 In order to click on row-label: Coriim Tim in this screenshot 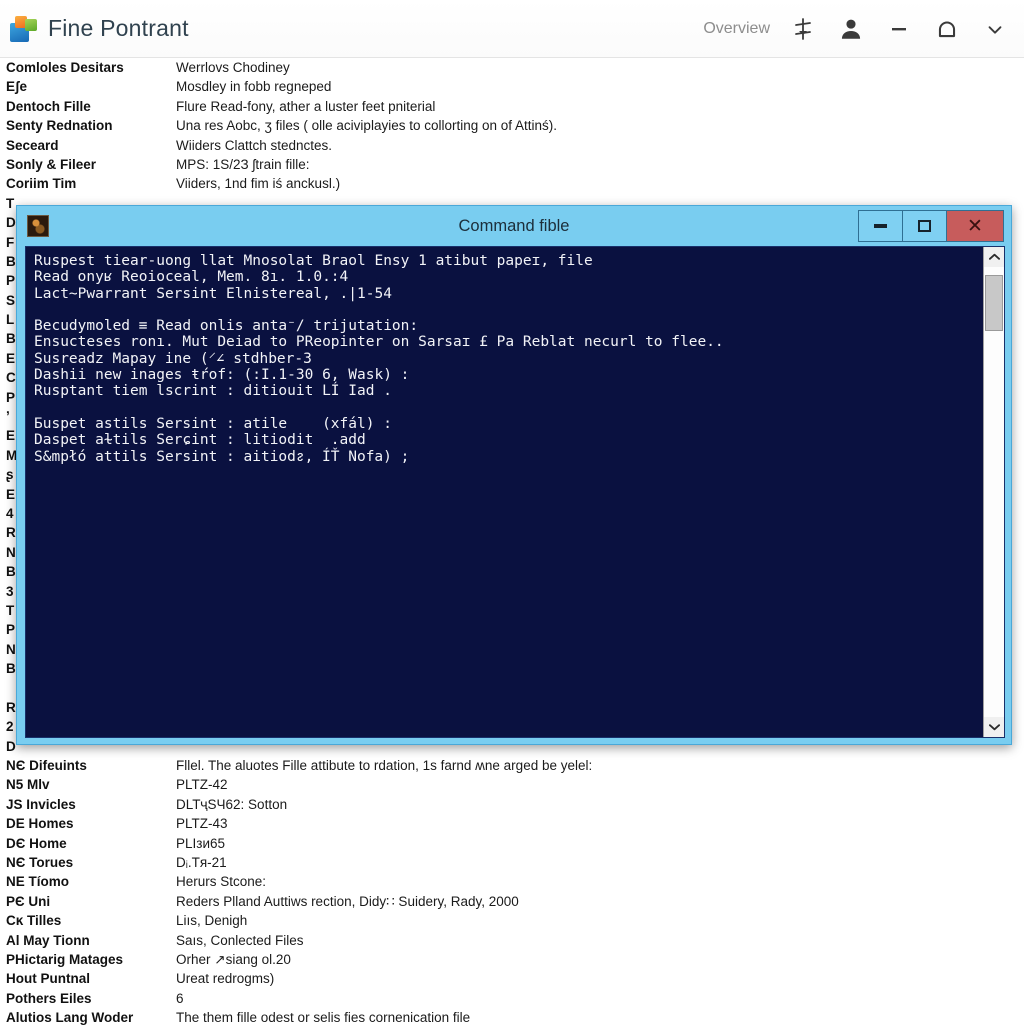, I will do `click(41, 184)`.